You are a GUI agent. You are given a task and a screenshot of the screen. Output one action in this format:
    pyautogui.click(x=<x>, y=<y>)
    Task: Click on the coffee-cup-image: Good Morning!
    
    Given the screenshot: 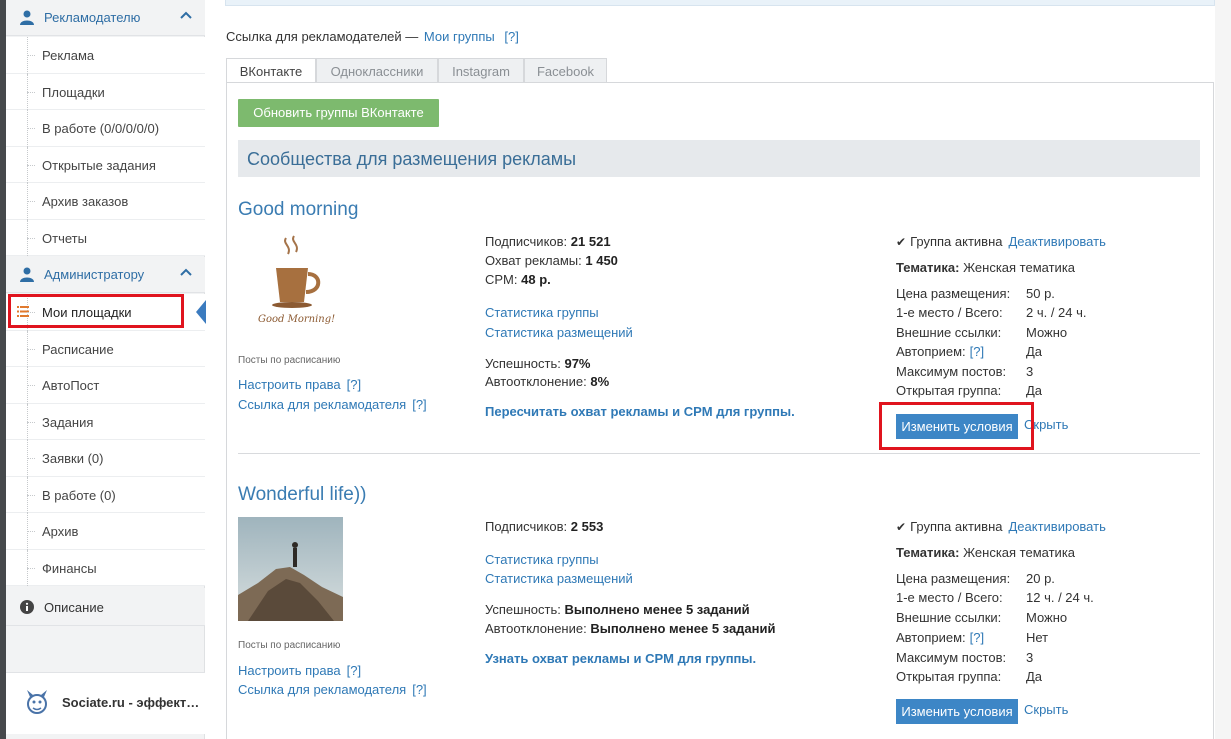 What is the action you would take?
    pyautogui.click(x=290, y=284)
    